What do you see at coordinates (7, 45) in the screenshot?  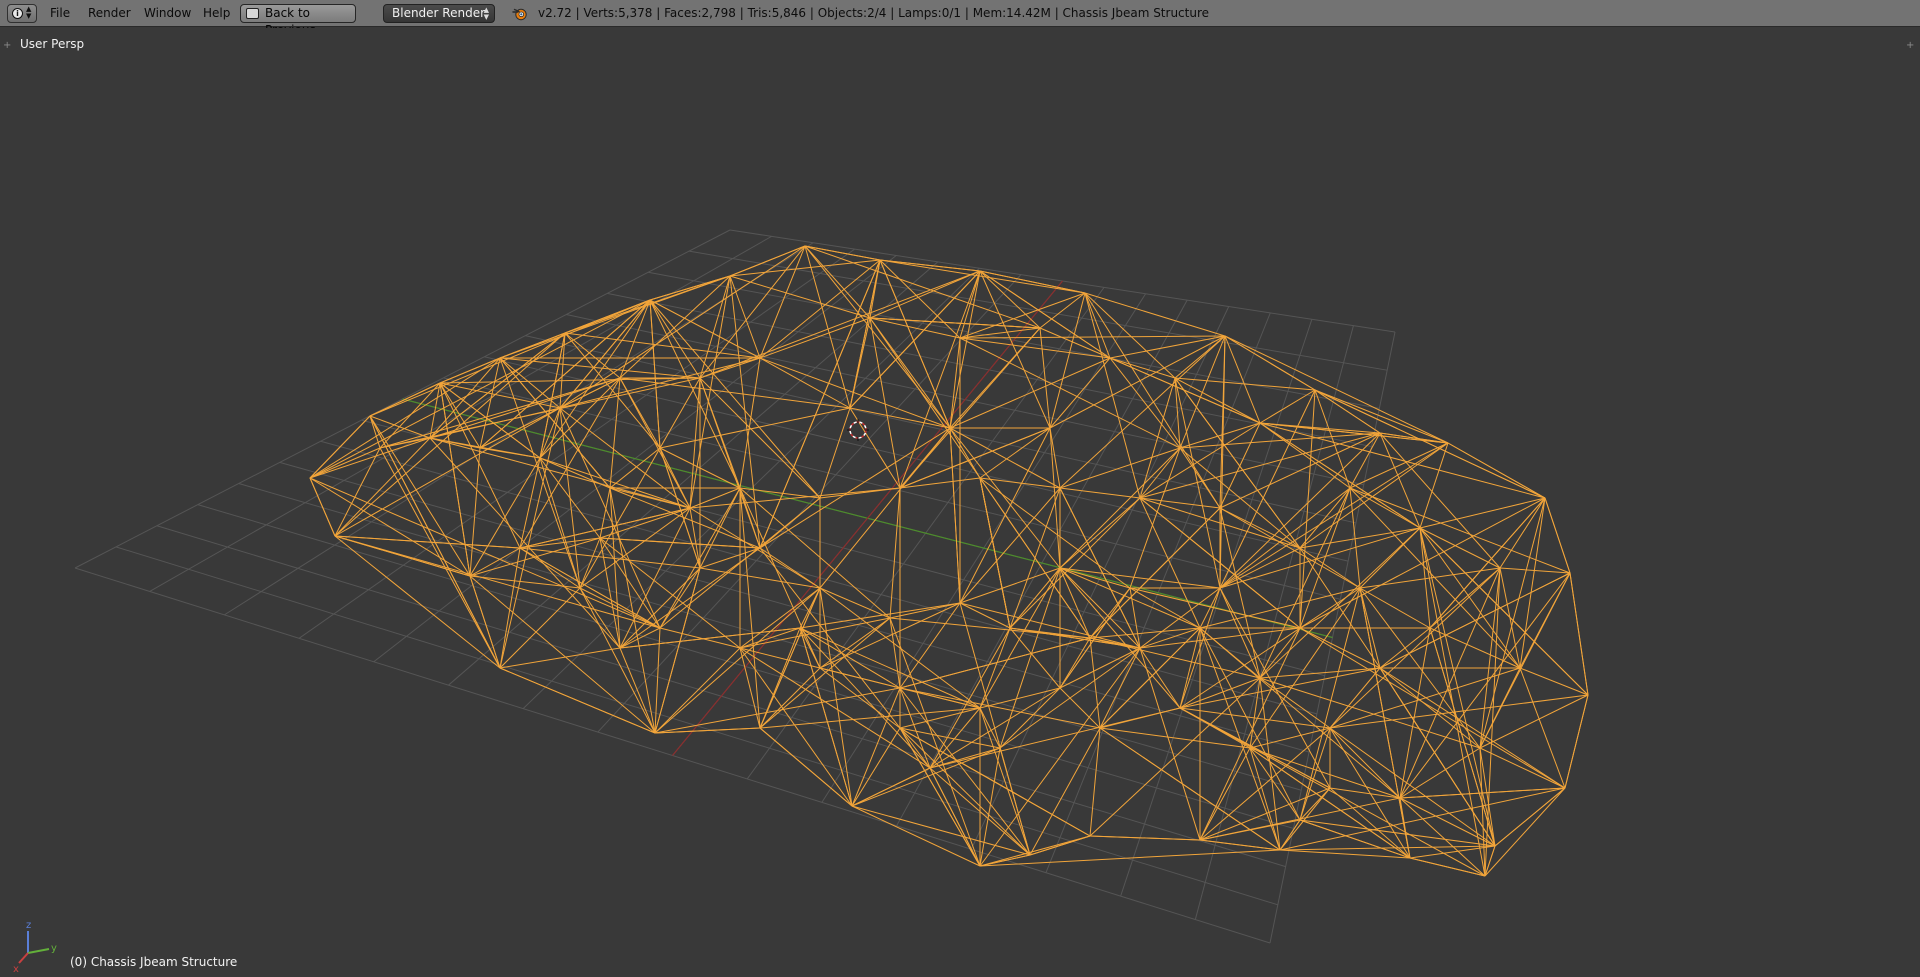 I see `toolshelf-toggle-icon: +` at bounding box center [7, 45].